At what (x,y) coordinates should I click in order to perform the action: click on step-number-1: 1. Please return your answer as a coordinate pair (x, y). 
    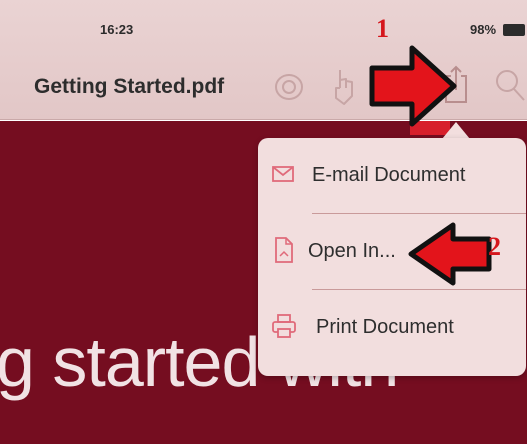
    Looking at the image, I should click on (382, 28).